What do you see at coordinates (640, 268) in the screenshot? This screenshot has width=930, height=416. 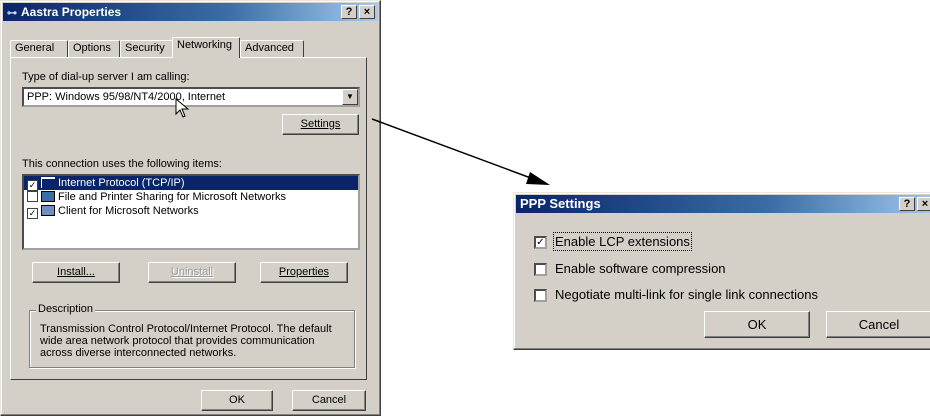 I see `software-compression-label: Enable software compression` at bounding box center [640, 268].